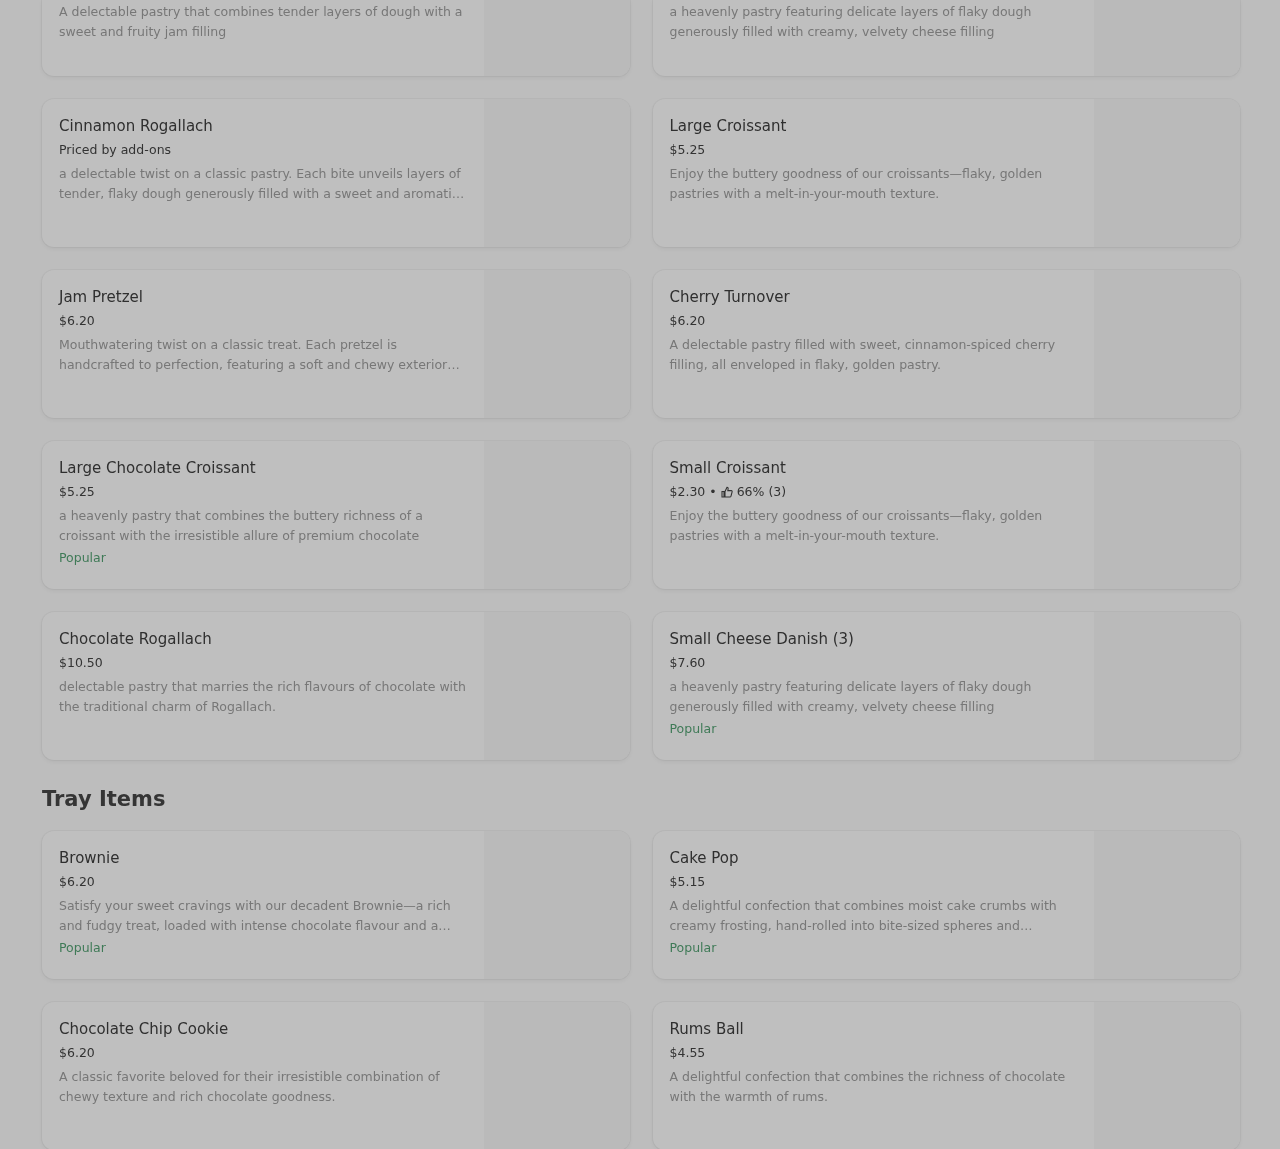 This screenshot has width=1280, height=1149. I want to click on item-card: Cake Pop $5.15 A delightful confection that combines moist cake crumbs with creamy frosting, hand-rolled into bite-sized spheres and… Popular, so click(946, 905).